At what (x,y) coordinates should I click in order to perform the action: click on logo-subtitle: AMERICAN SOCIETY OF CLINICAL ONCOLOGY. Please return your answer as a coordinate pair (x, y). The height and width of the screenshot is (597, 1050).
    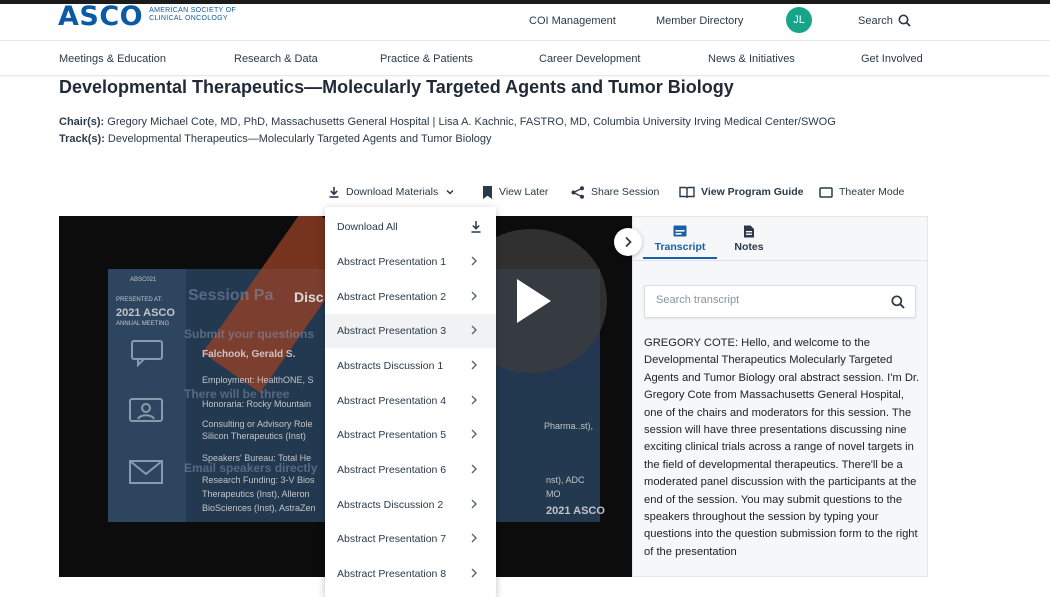
    Looking at the image, I should click on (192, 15).